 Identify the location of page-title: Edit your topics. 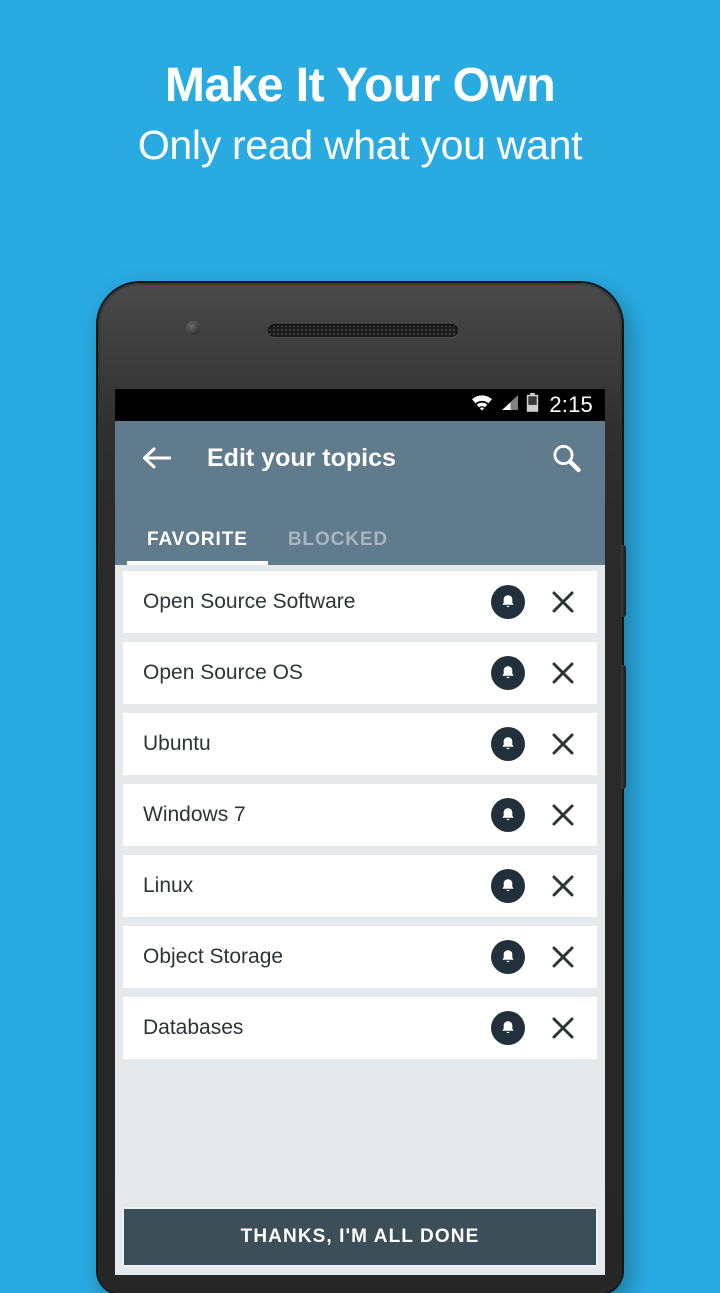
(301, 457).